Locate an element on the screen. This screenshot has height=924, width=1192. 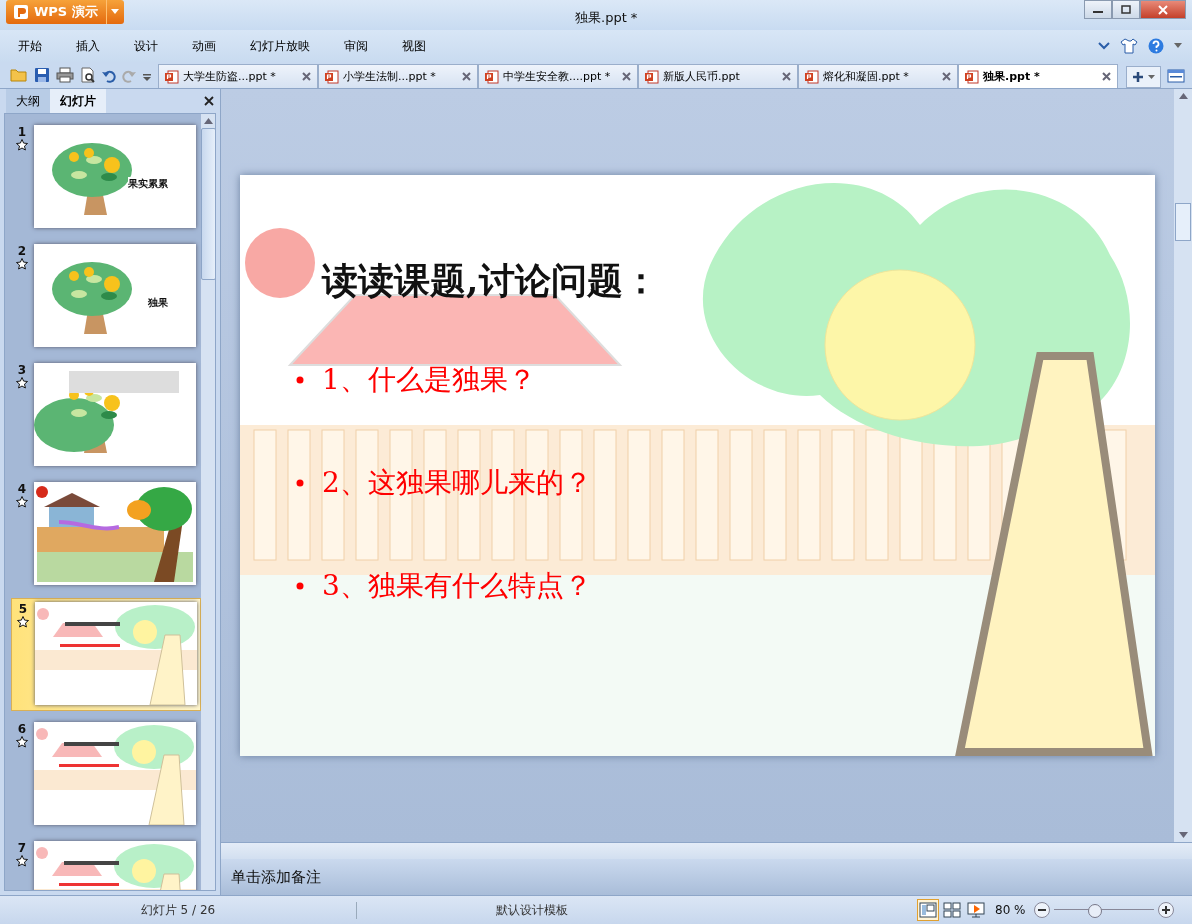
slide-counter: 幻灯片 5 / 26 is located at coordinates (178, 910).